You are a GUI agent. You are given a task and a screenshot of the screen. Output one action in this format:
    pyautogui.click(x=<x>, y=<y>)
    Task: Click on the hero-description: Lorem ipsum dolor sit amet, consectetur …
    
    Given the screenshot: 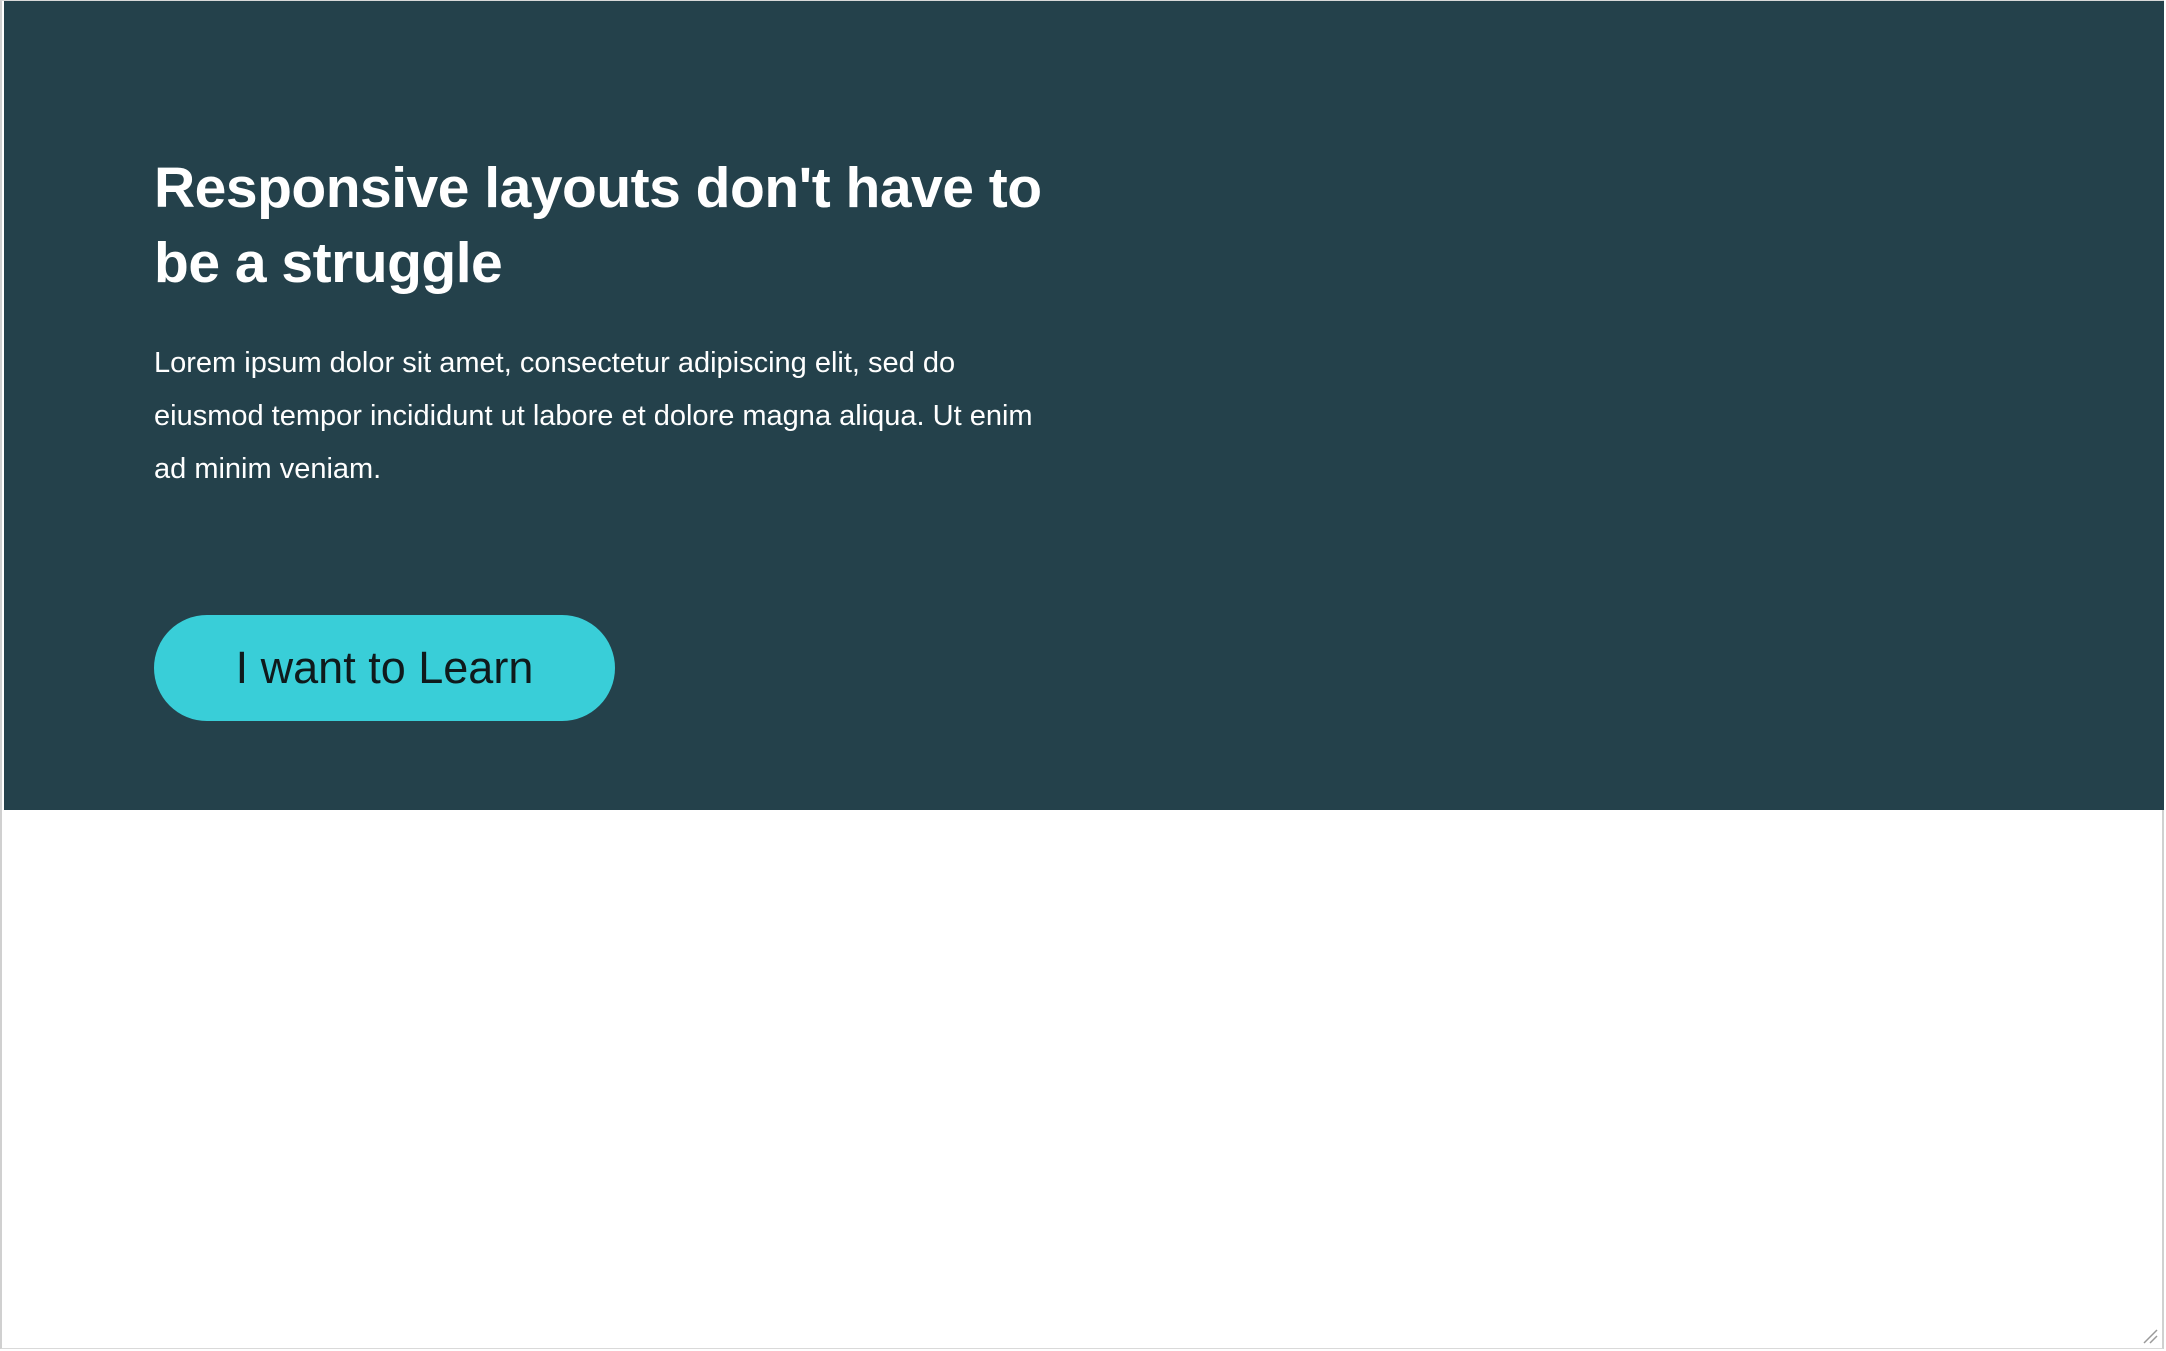 What is the action you would take?
    pyautogui.click(x=593, y=416)
    